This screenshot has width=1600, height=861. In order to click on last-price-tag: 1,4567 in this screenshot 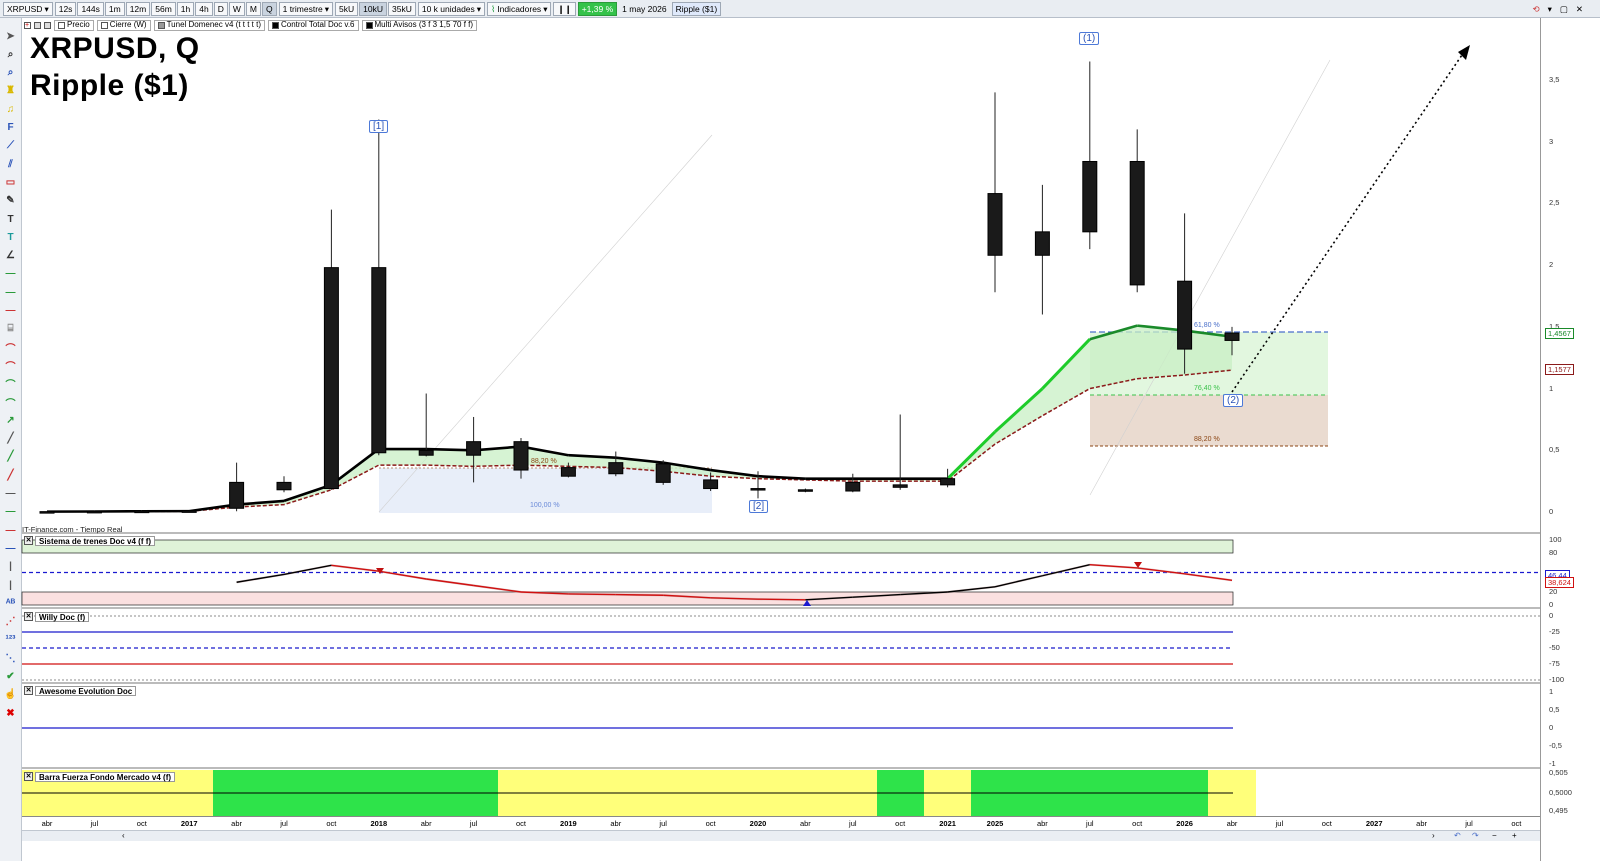, I will do `click(1559, 333)`.